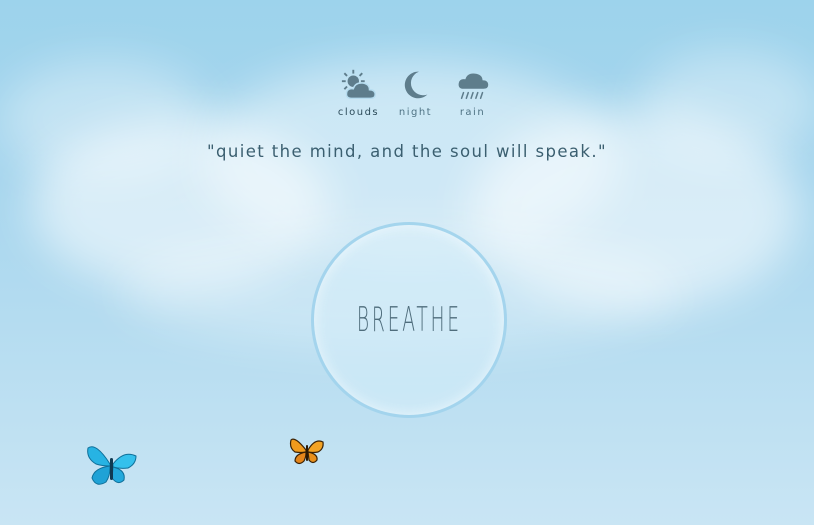  Describe the element at coordinates (112, 465) in the screenshot. I see `blue-butterfly-icon` at that location.